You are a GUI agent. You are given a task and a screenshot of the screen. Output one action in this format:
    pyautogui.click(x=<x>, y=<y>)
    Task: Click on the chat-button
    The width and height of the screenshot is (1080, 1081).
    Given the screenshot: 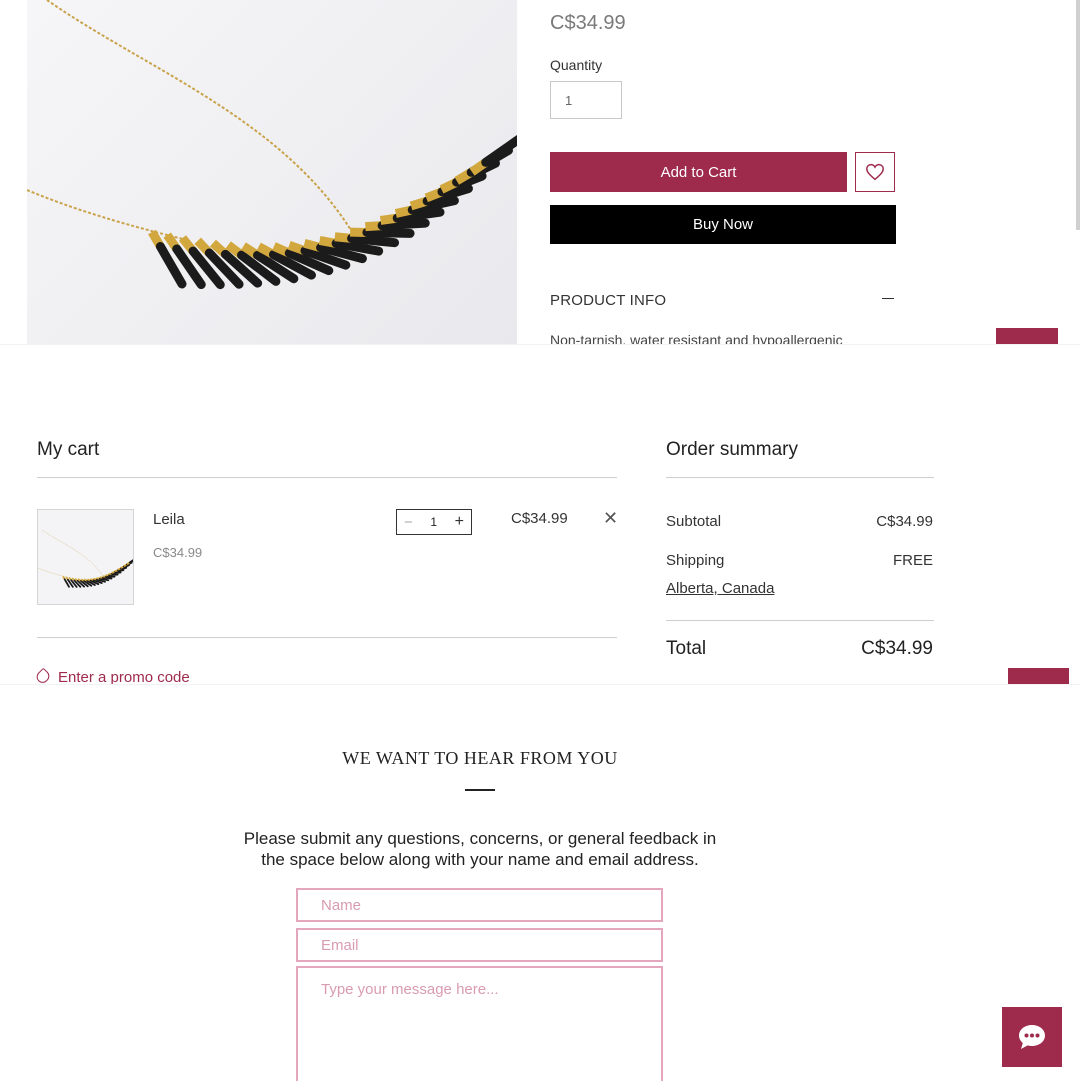 What is the action you would take?
    pyautogui.click(x=1032, y=1037)
    